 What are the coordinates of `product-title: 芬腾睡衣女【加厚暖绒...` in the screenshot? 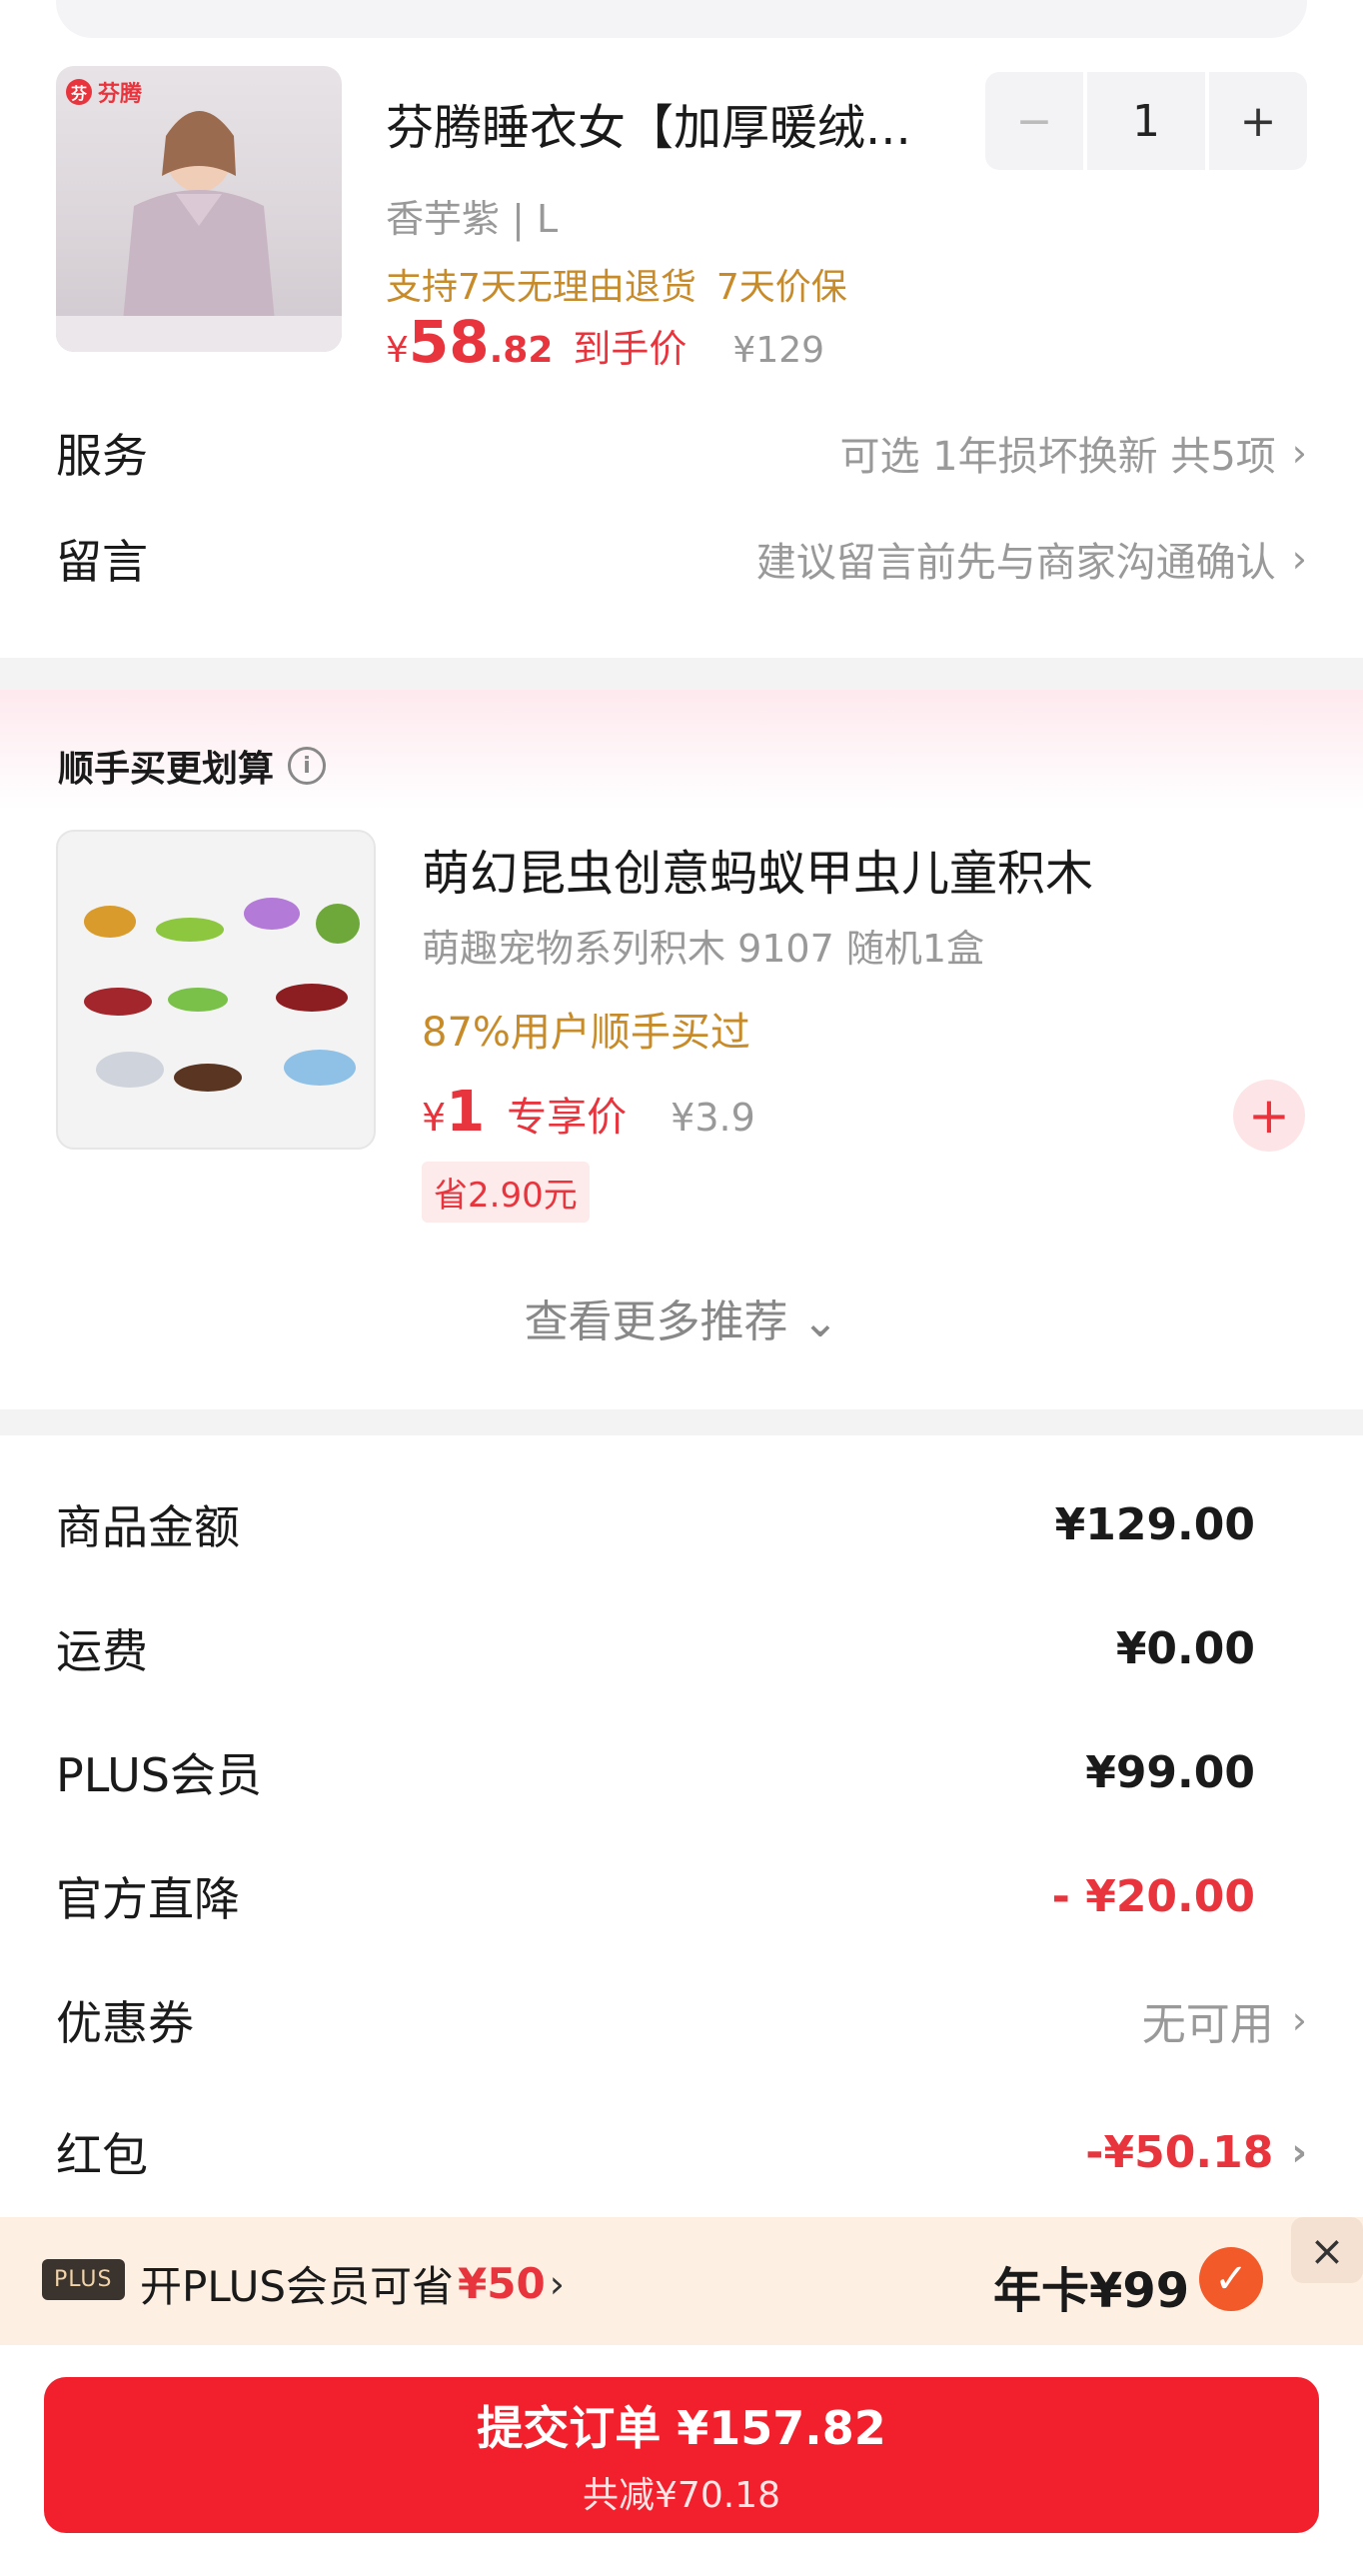 It's located at (670, 123).